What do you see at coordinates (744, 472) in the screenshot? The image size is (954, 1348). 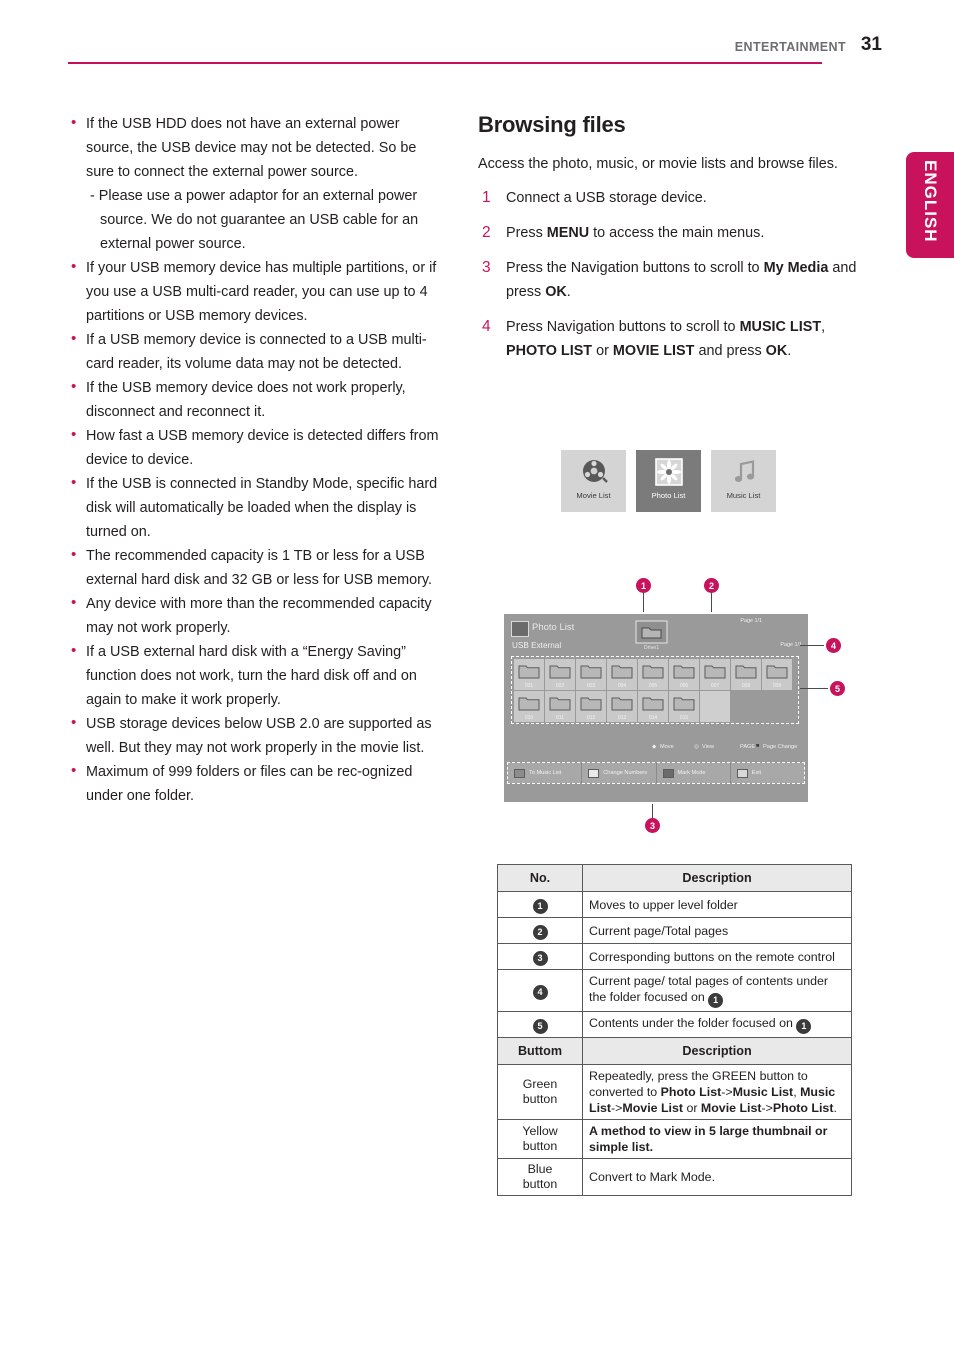 I see `music-note-icon` at bounding box center [744, 472].